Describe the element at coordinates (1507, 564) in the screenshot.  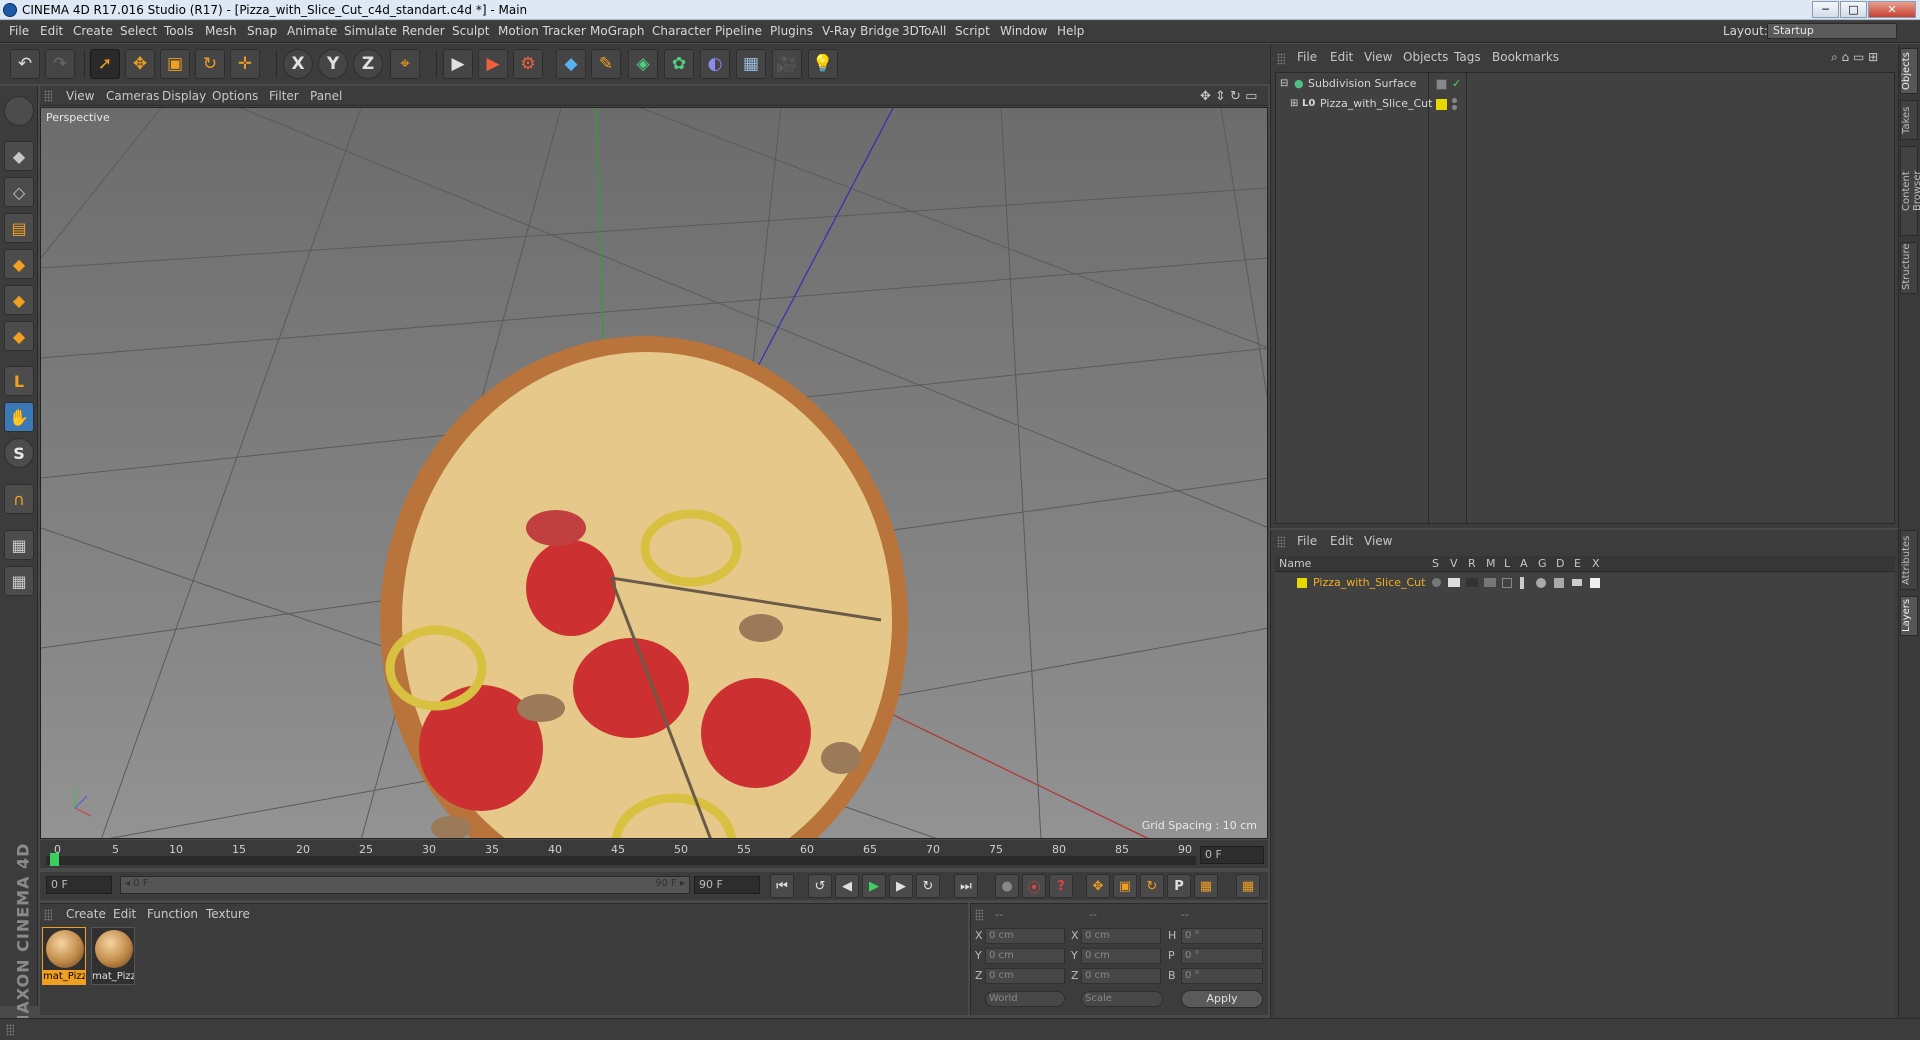
I see `layer-col-locked: L` at that location.